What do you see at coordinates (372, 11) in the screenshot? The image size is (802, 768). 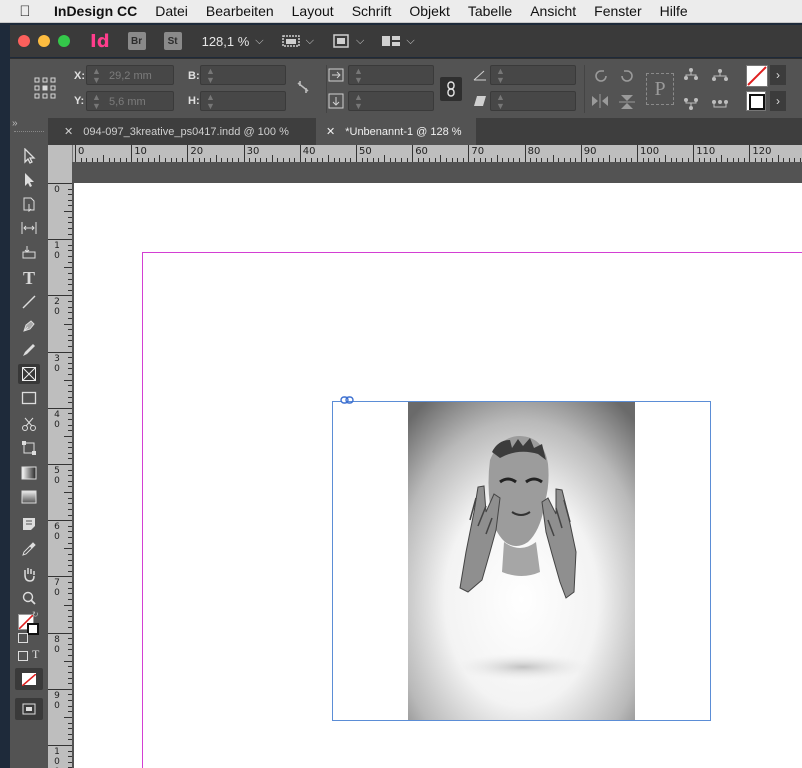 I see `menu-schrift: Schrift` at bounding box center [372, 11].